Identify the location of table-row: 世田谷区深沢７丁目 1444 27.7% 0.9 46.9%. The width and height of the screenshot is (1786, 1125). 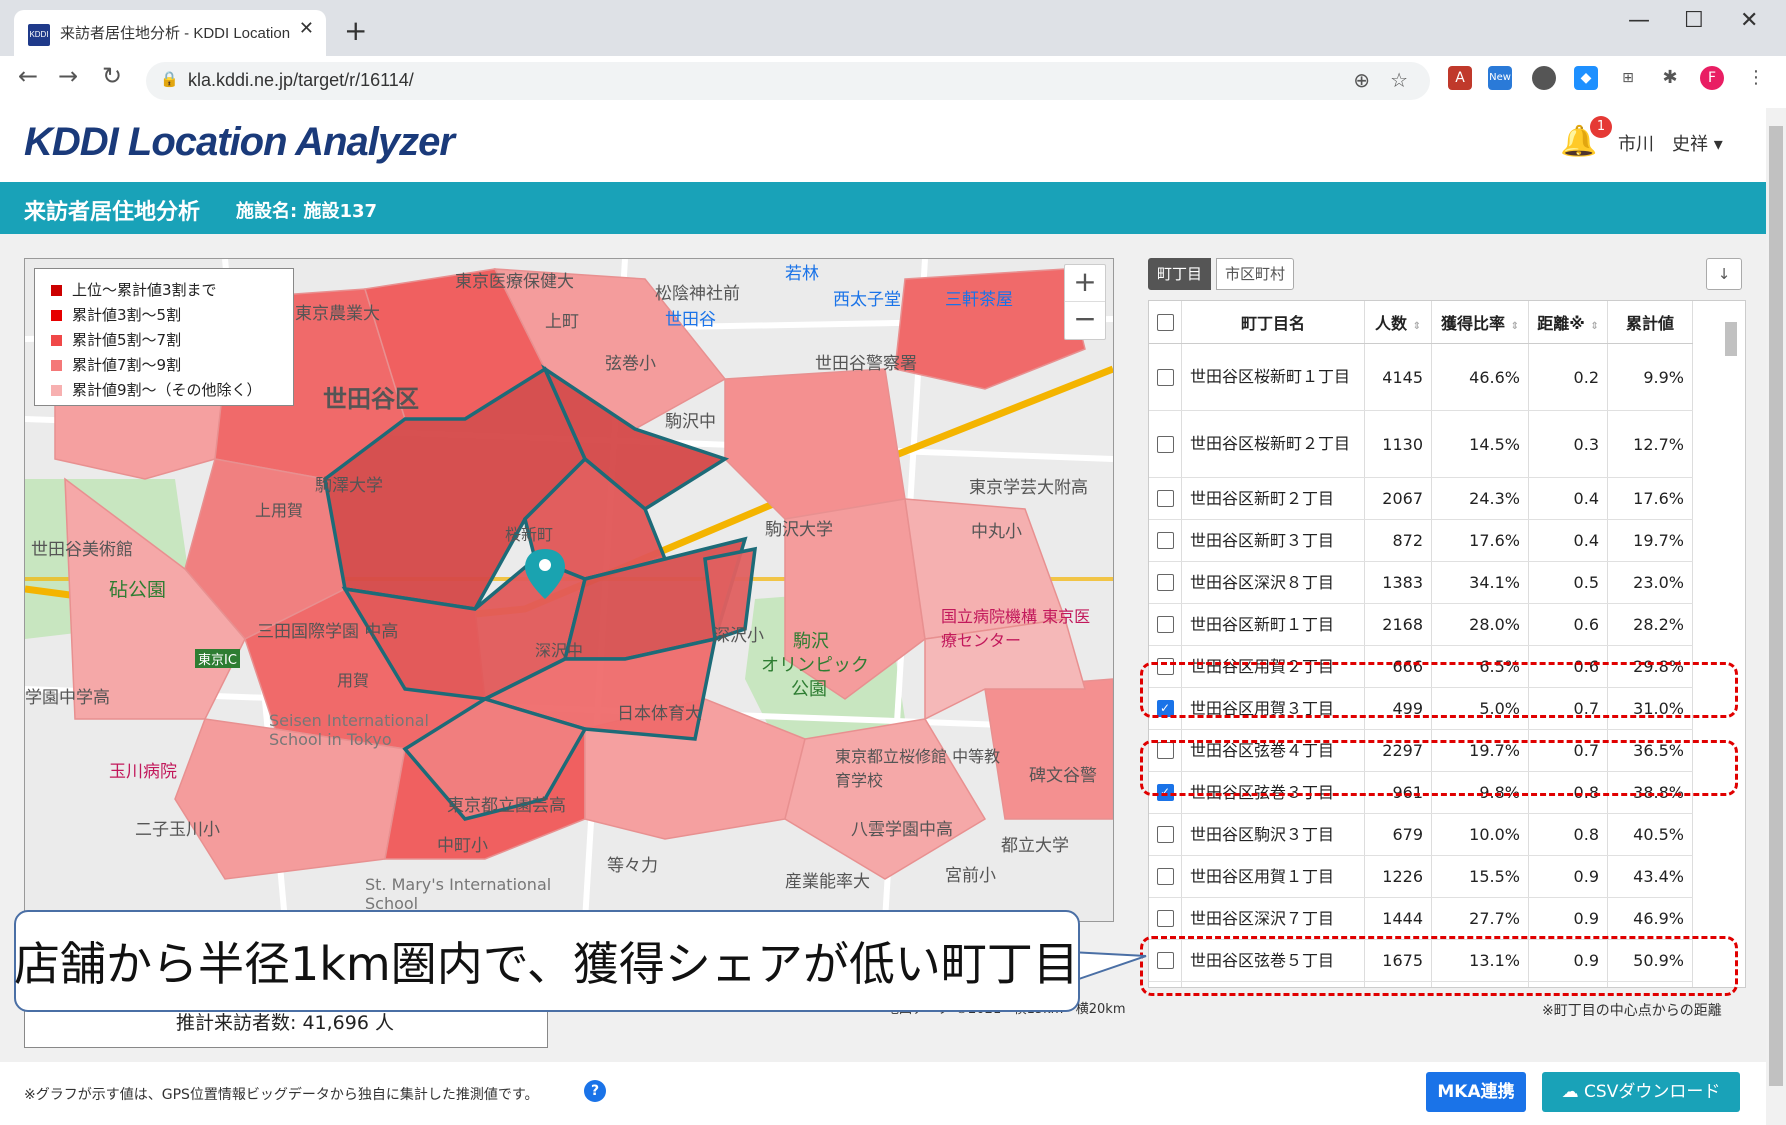
(1421, 918).